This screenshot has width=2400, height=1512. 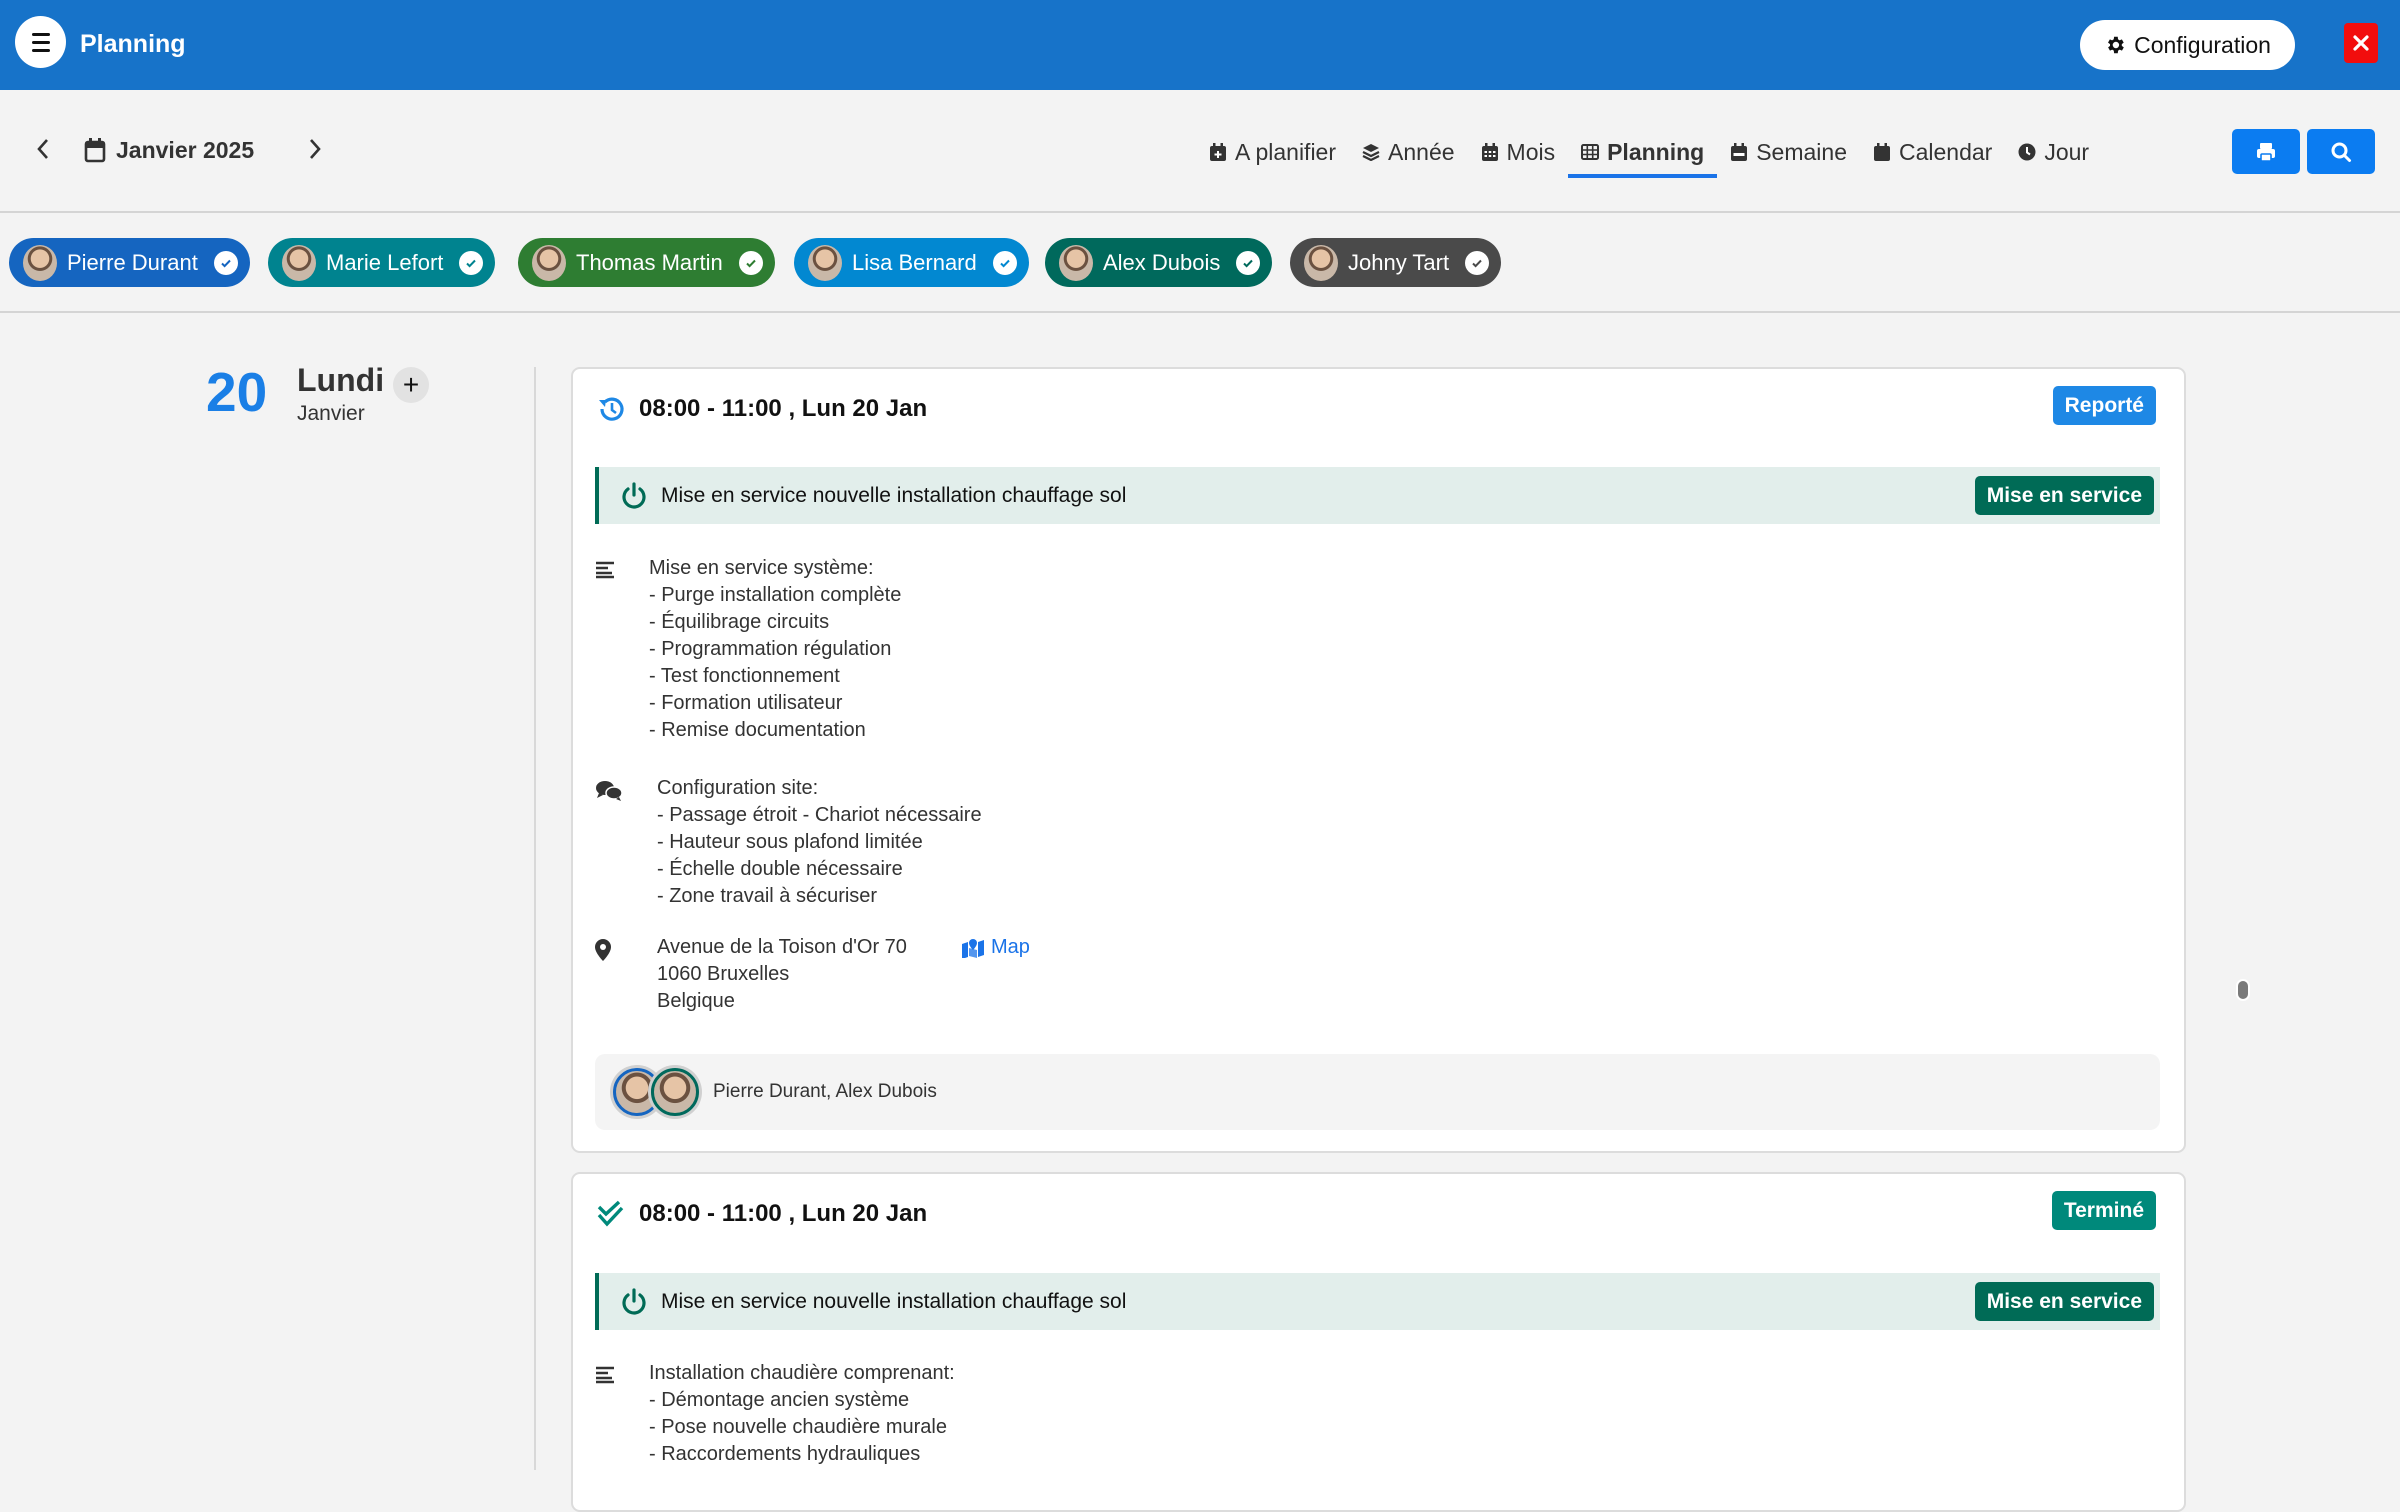 What do you see at coordinates (1010, 947) in the screenshot?
I see `map-link-label: Map` at bounding box center [1010, 947].